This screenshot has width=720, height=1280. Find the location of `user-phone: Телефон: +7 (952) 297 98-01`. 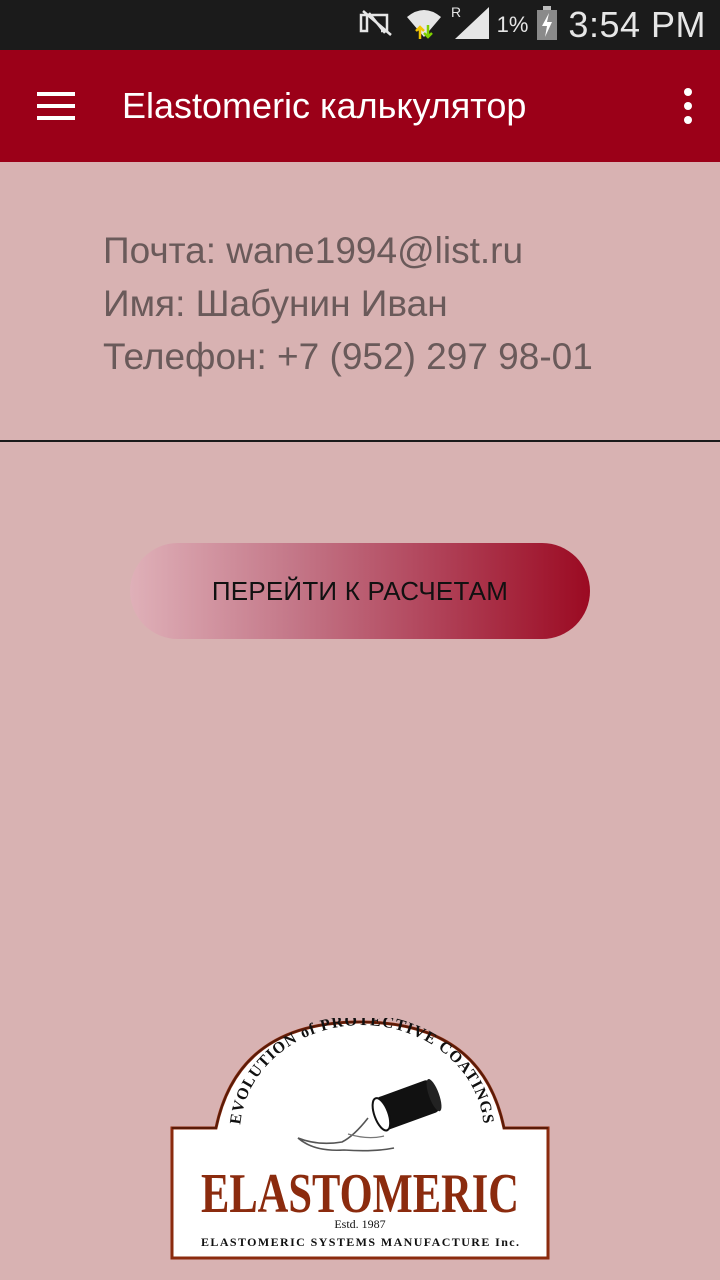

user-phone: Телефон: +7 (952) 297 98-01 is located at coordinates (348, 356).